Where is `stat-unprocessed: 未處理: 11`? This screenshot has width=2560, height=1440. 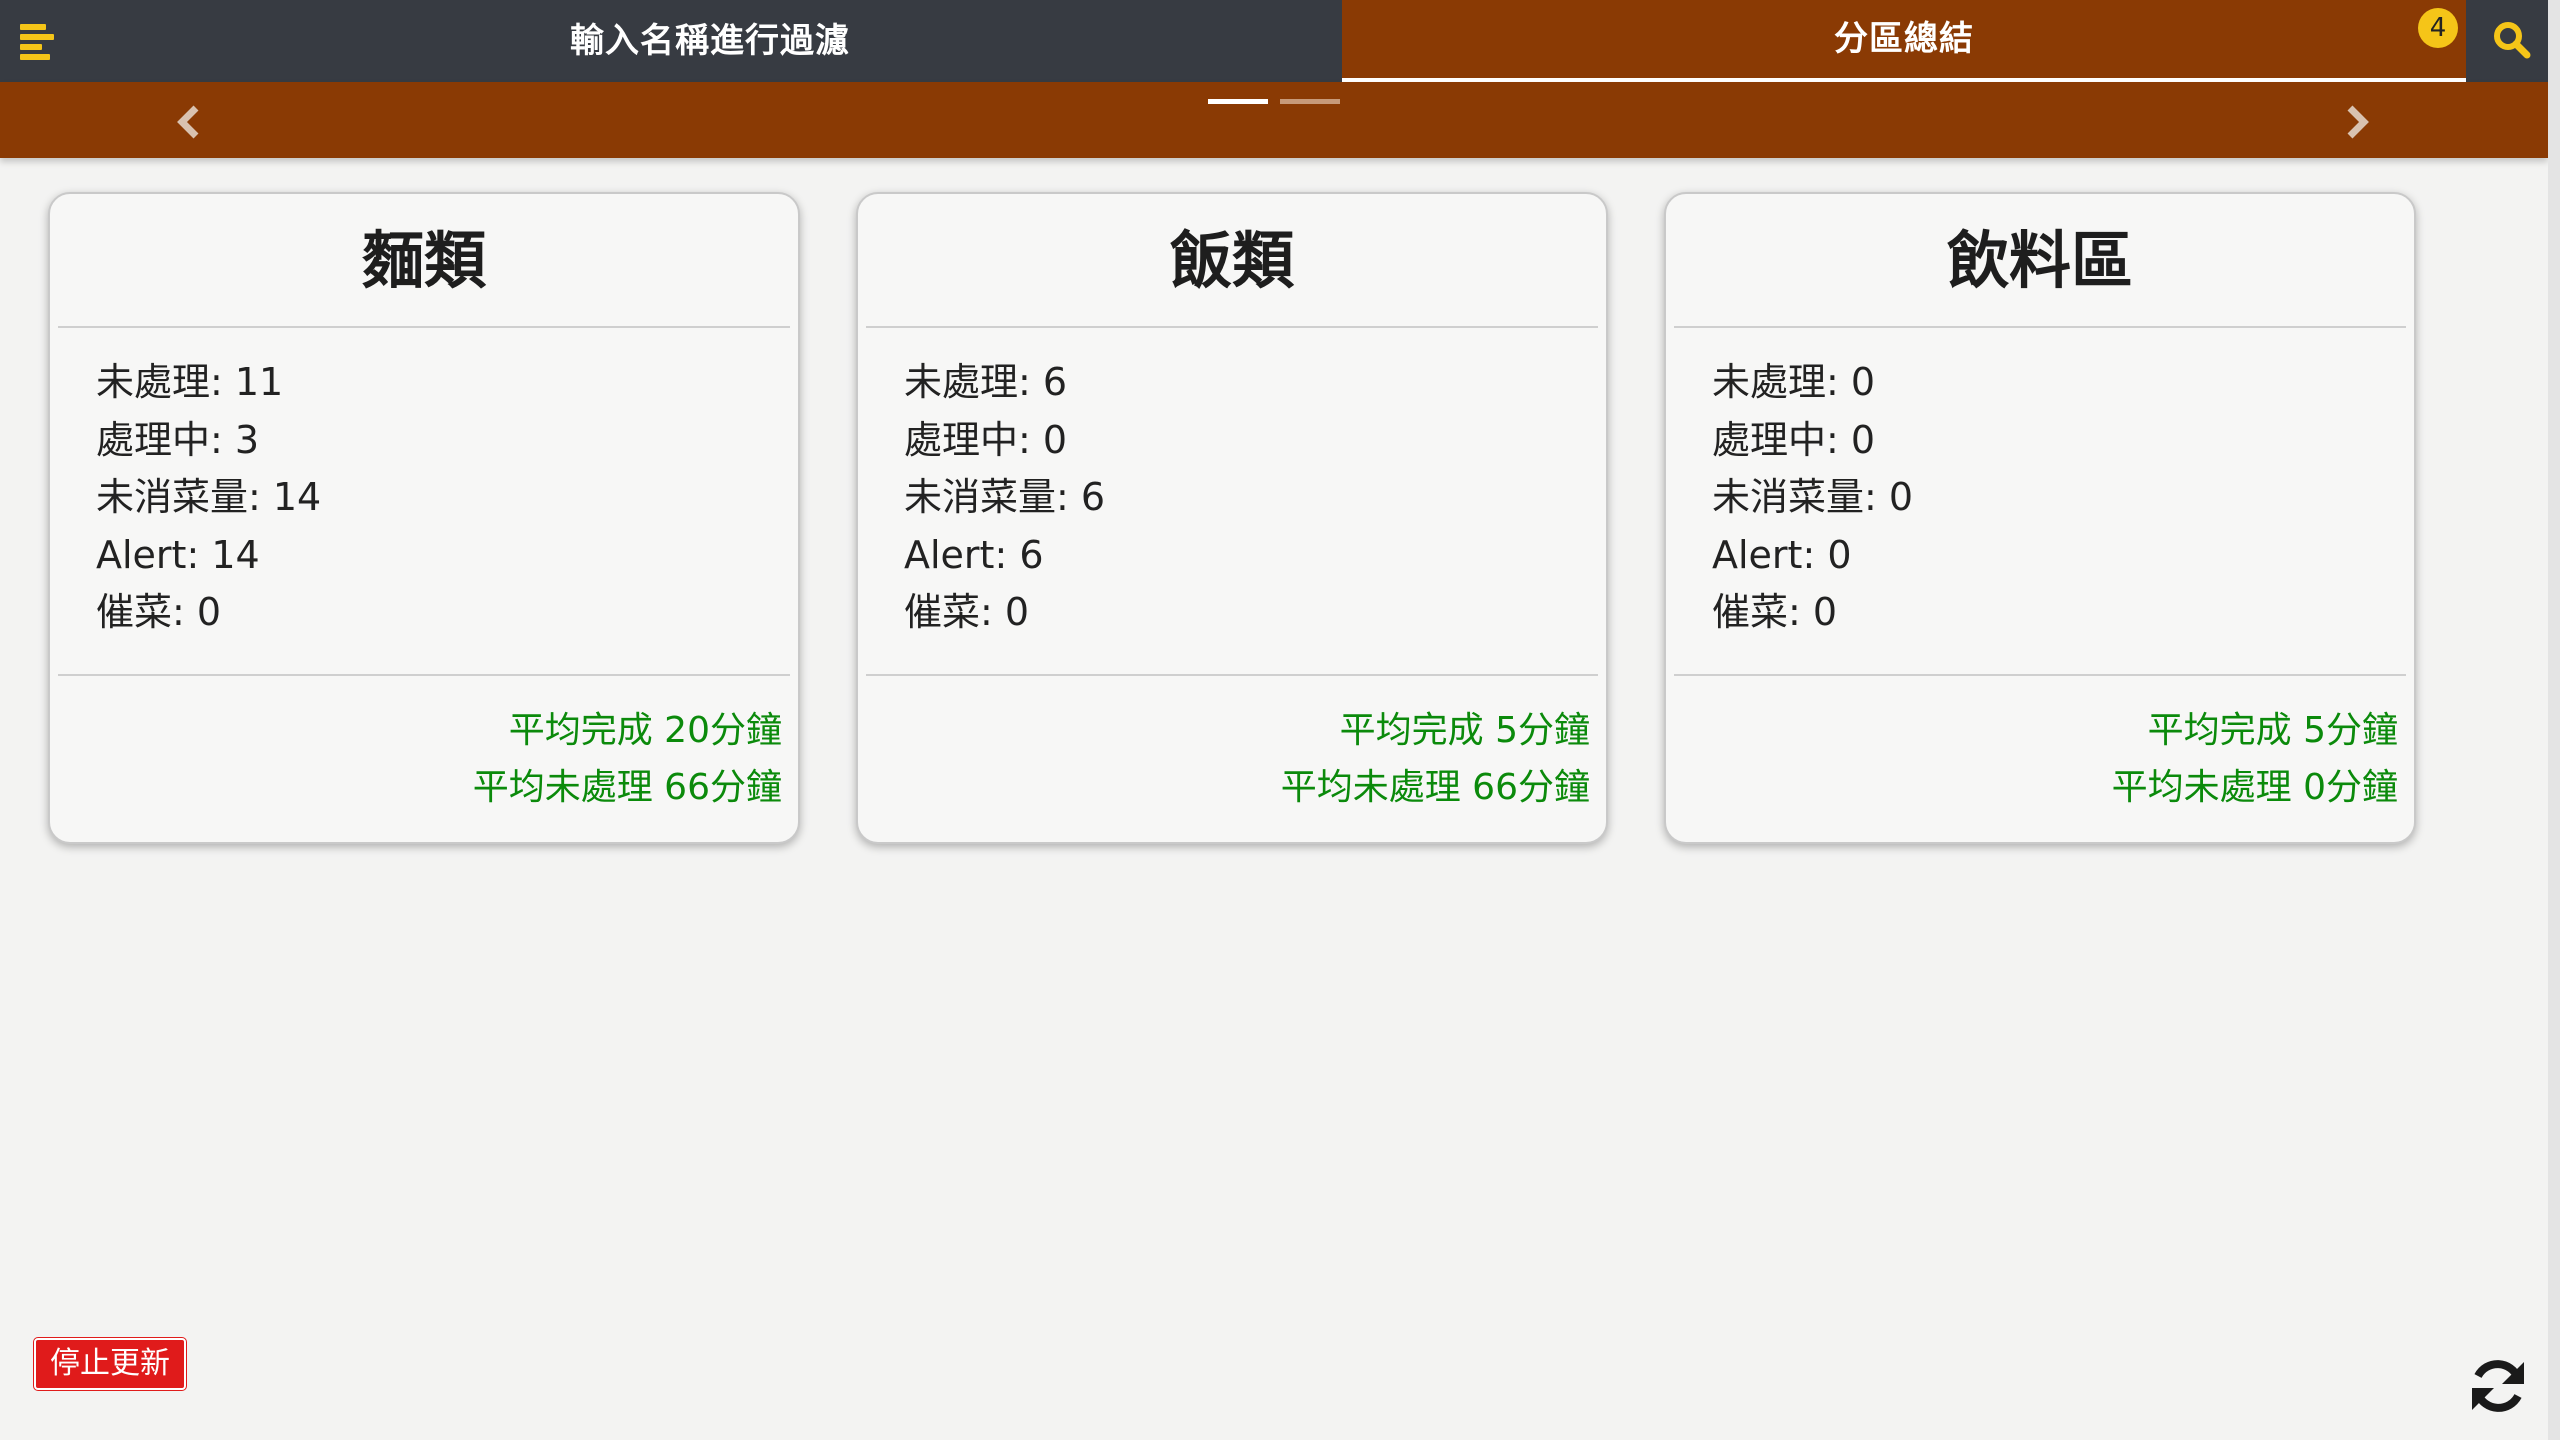
stat-unprocessed: 未處理: 11 is located at coordinates (190, 382).